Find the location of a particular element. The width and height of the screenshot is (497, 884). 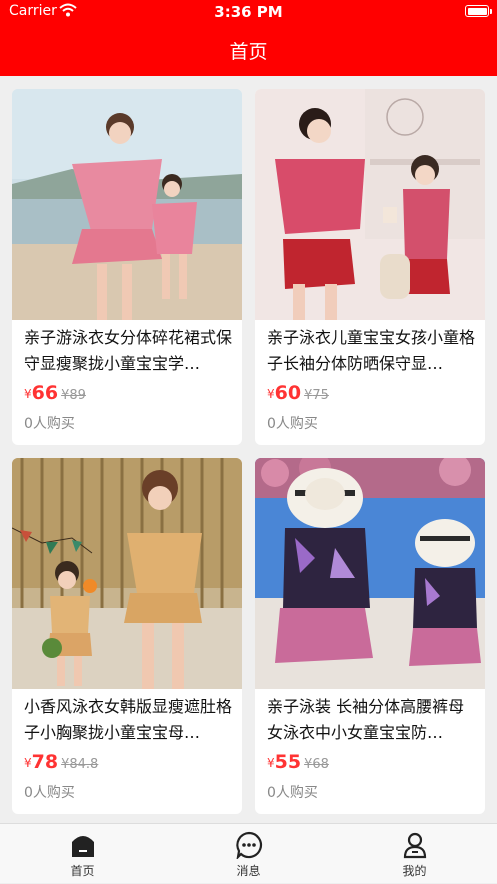

nav-bar: 首页 is located at coordinates (248, 51).